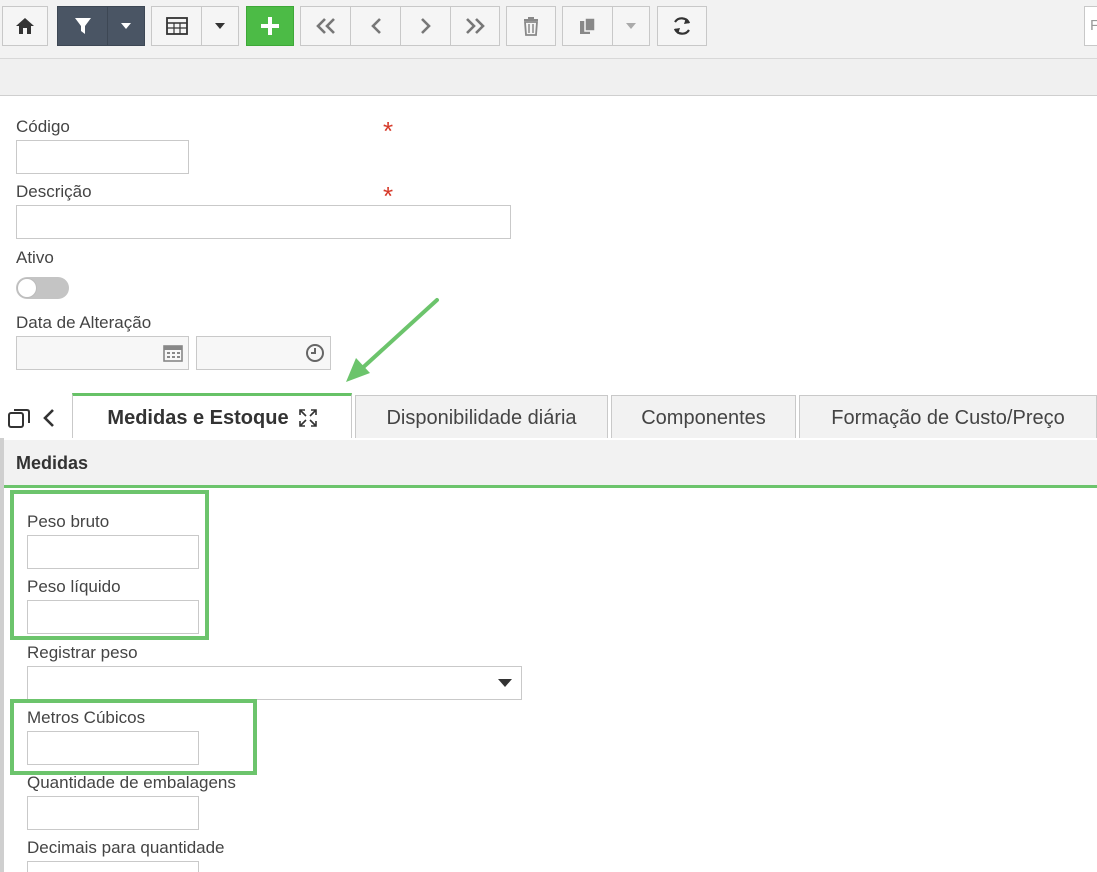 The height and width of the screenshot is (872, 1097). I want to click on table-icon, so click(176, 26).